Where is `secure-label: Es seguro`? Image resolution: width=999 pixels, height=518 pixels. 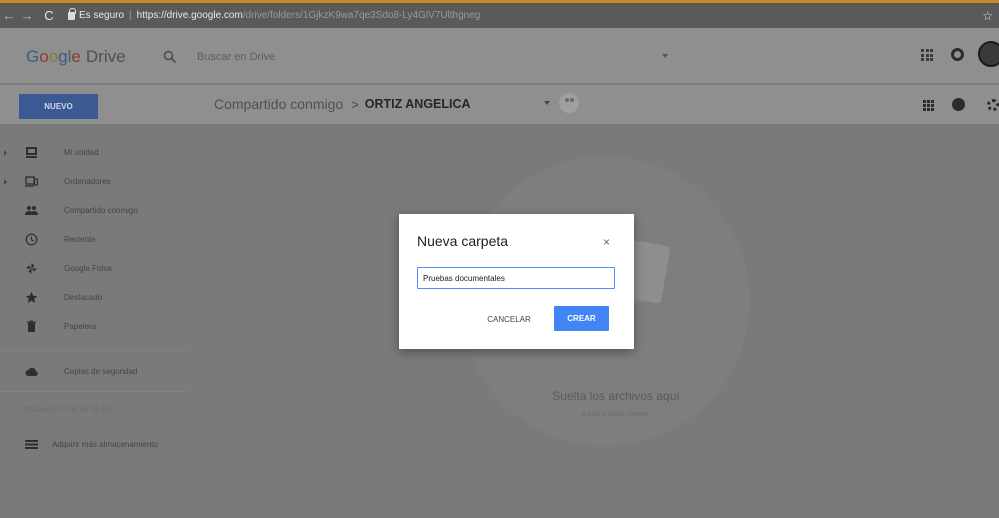 secure-label: Es seguro is located at coordinates (102, 15).